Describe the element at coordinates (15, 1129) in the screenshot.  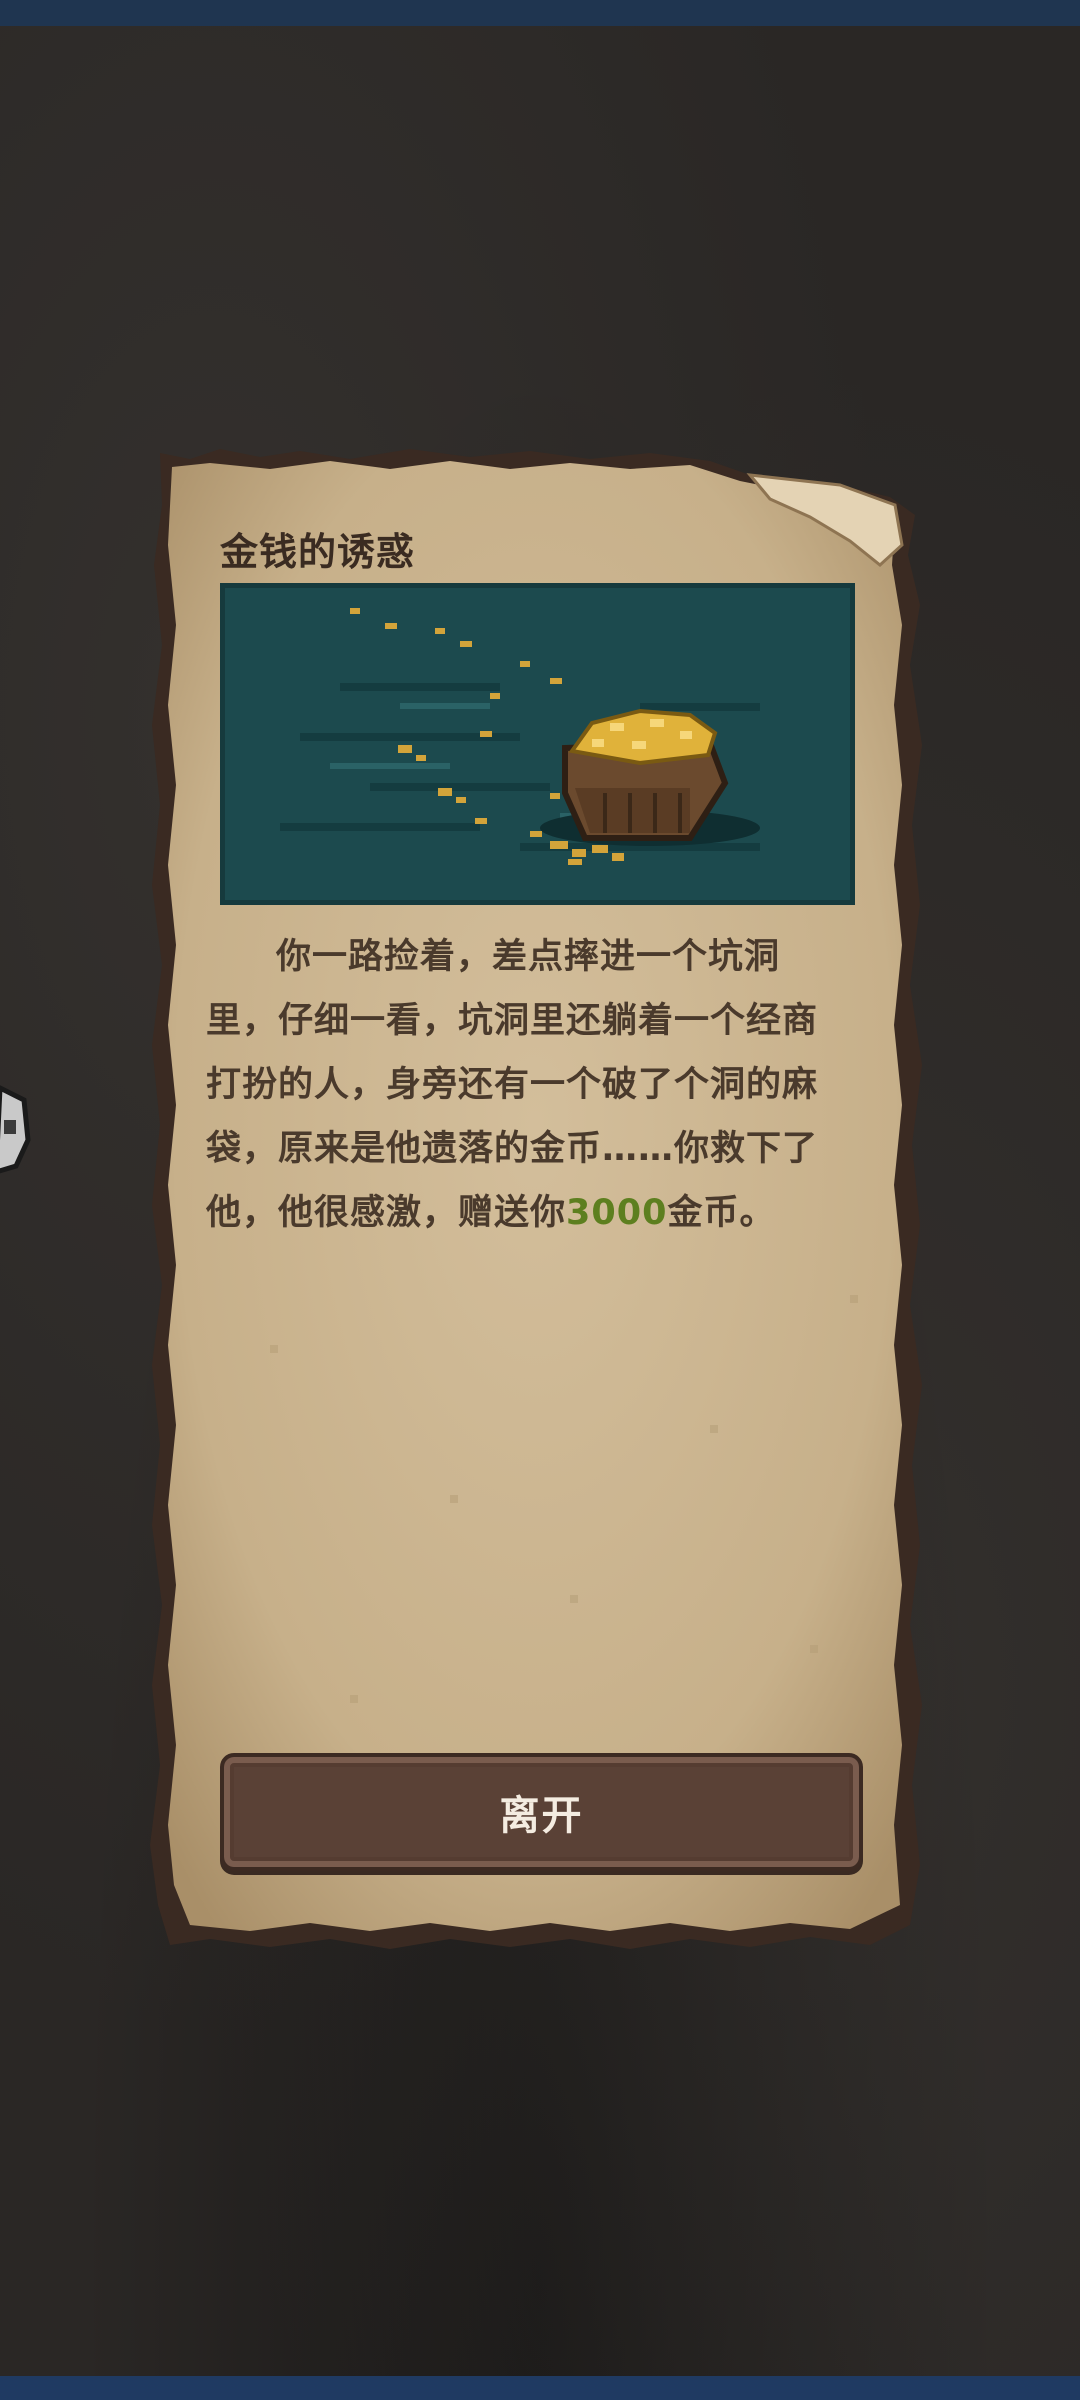
I see `partial-character-icon` at that location.